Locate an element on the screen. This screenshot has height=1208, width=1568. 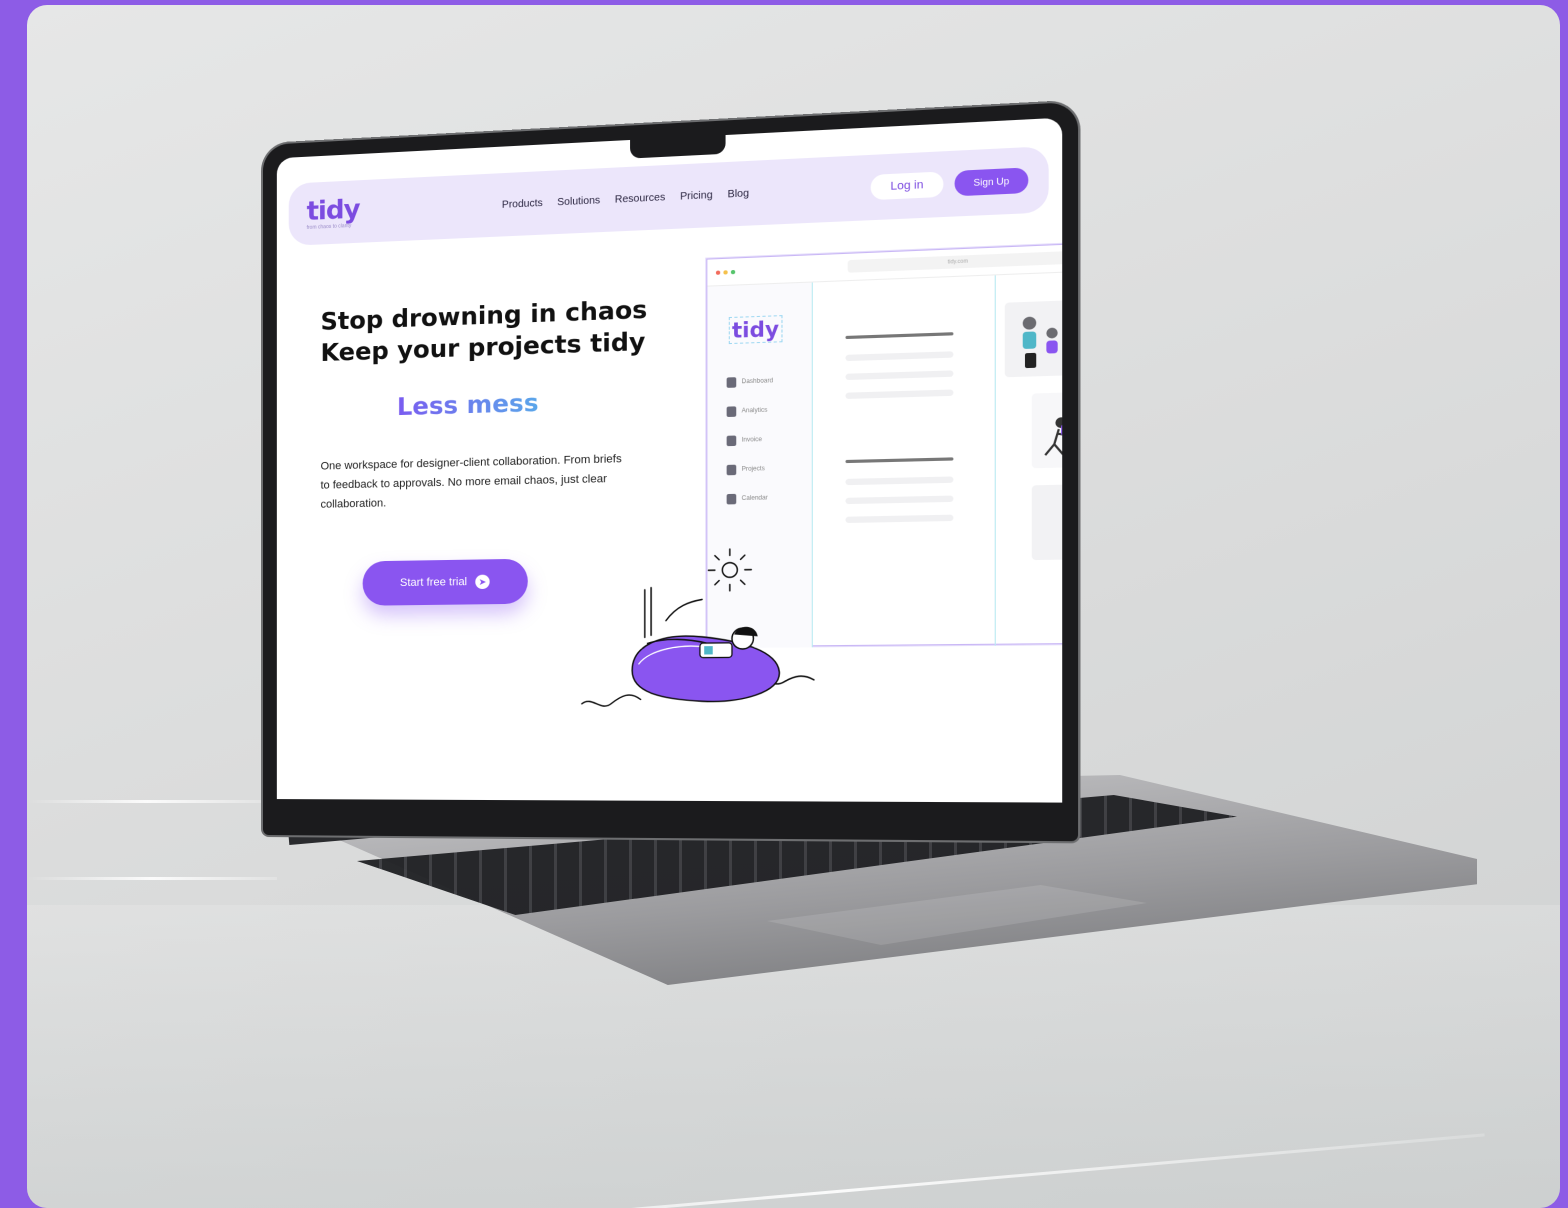
hero-accent: Less mess is located at coordinates (467, 405).